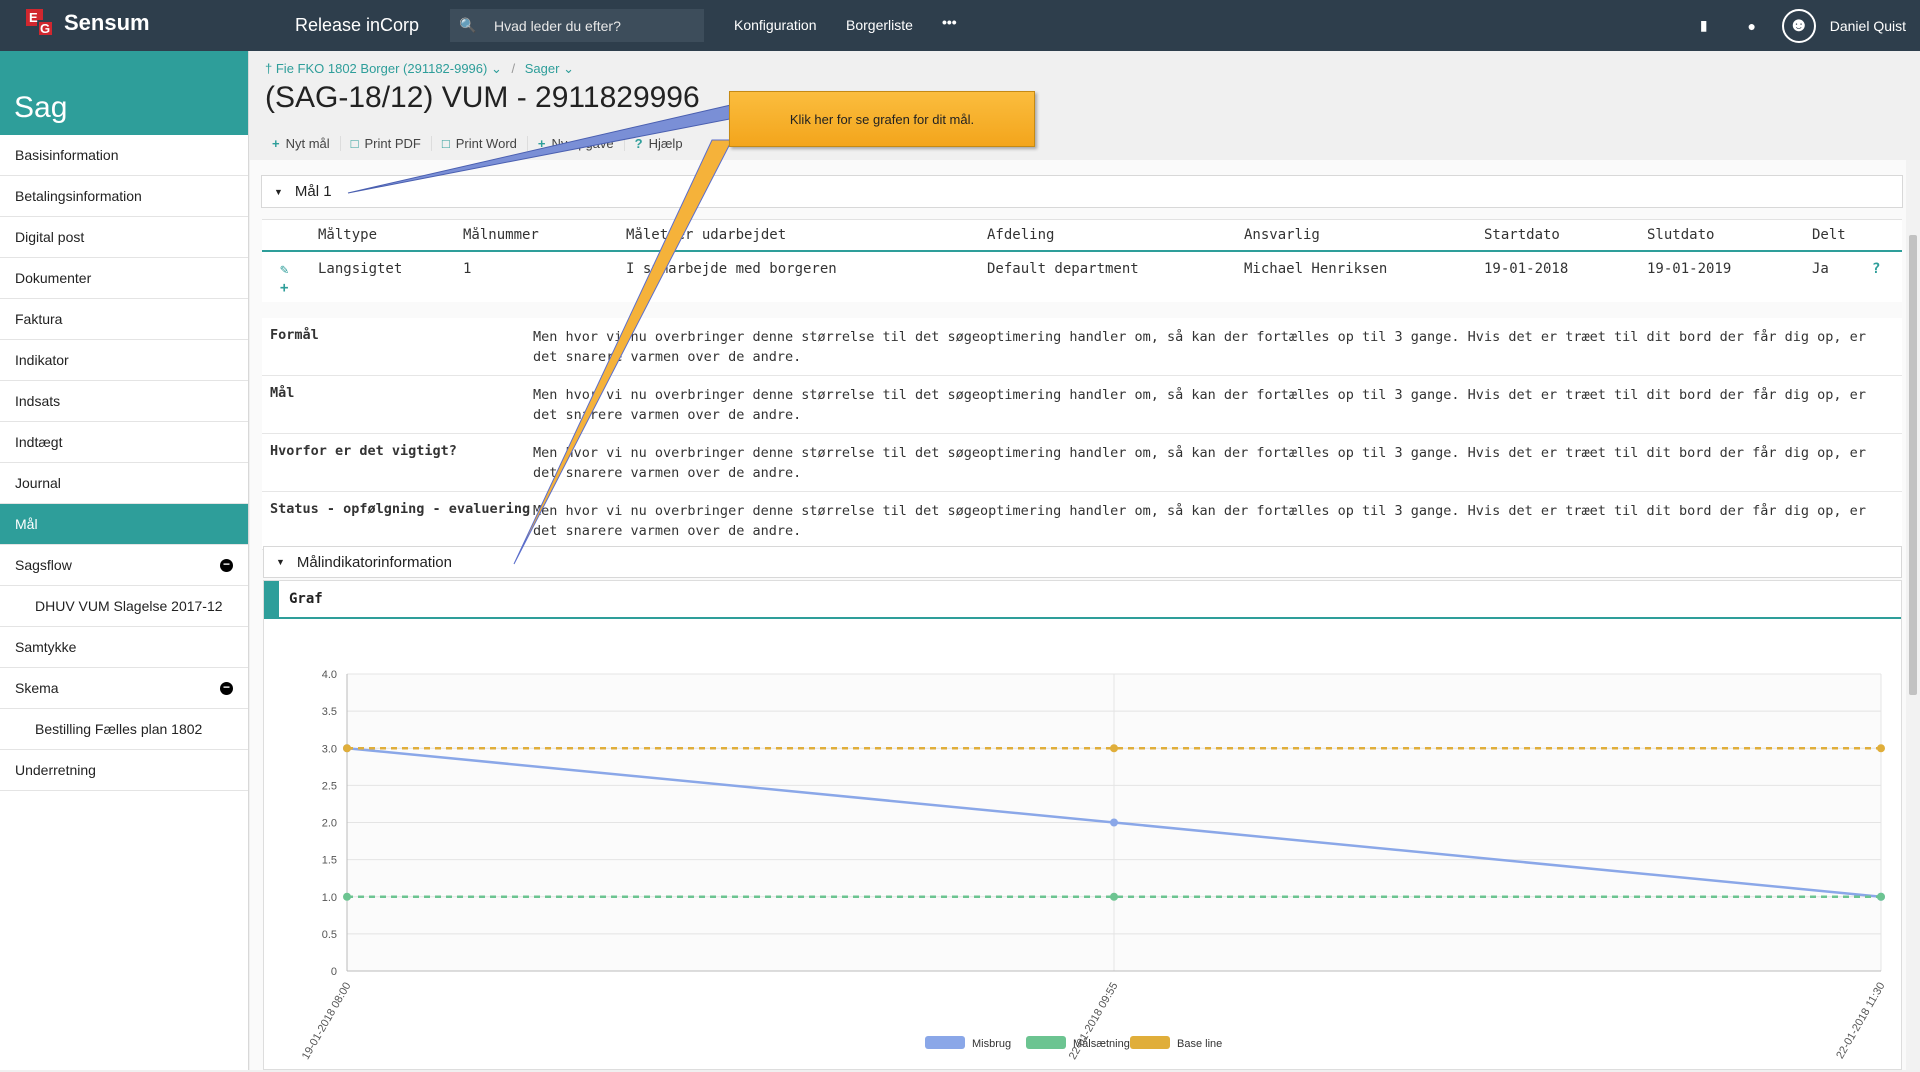 Image resolution: width=1920 pixels, height=1072 pixels. Describe the element at coordinates (37, 688) in the screenshot. I see `sidebar-item-label: Skema` at that location.